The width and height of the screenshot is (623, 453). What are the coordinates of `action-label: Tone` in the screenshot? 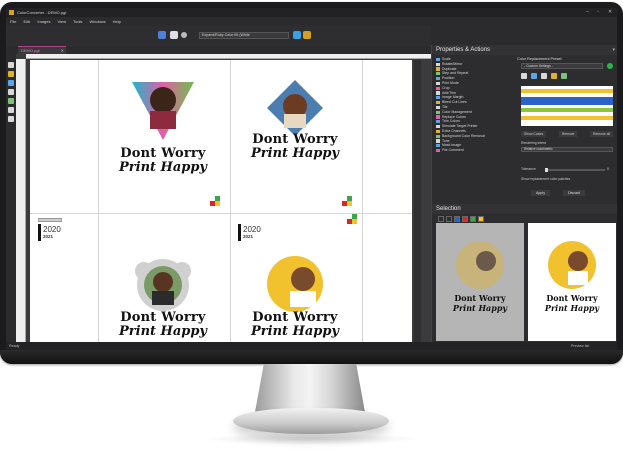 It's located at (446, 140).